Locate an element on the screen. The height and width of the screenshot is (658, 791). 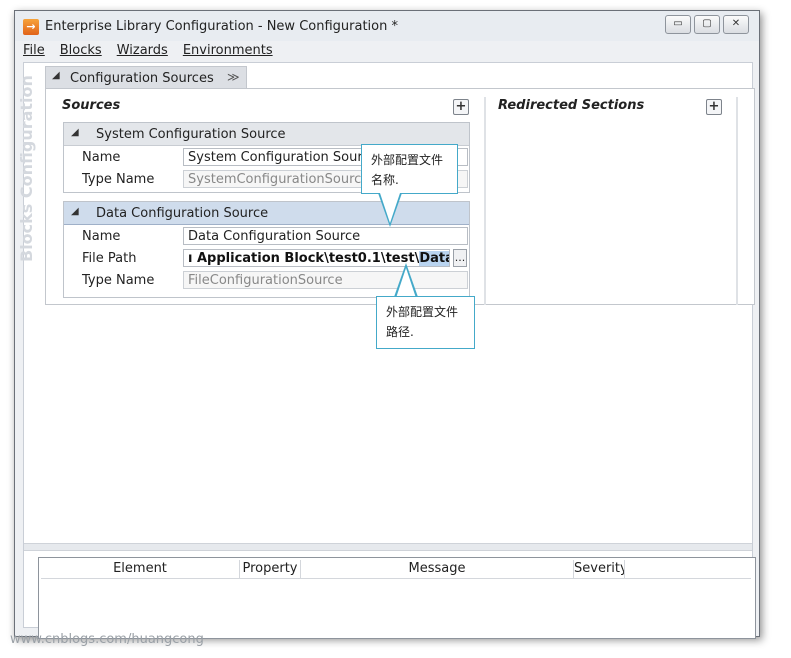
sources-heading: Sources is located at coordinates (91, 105).